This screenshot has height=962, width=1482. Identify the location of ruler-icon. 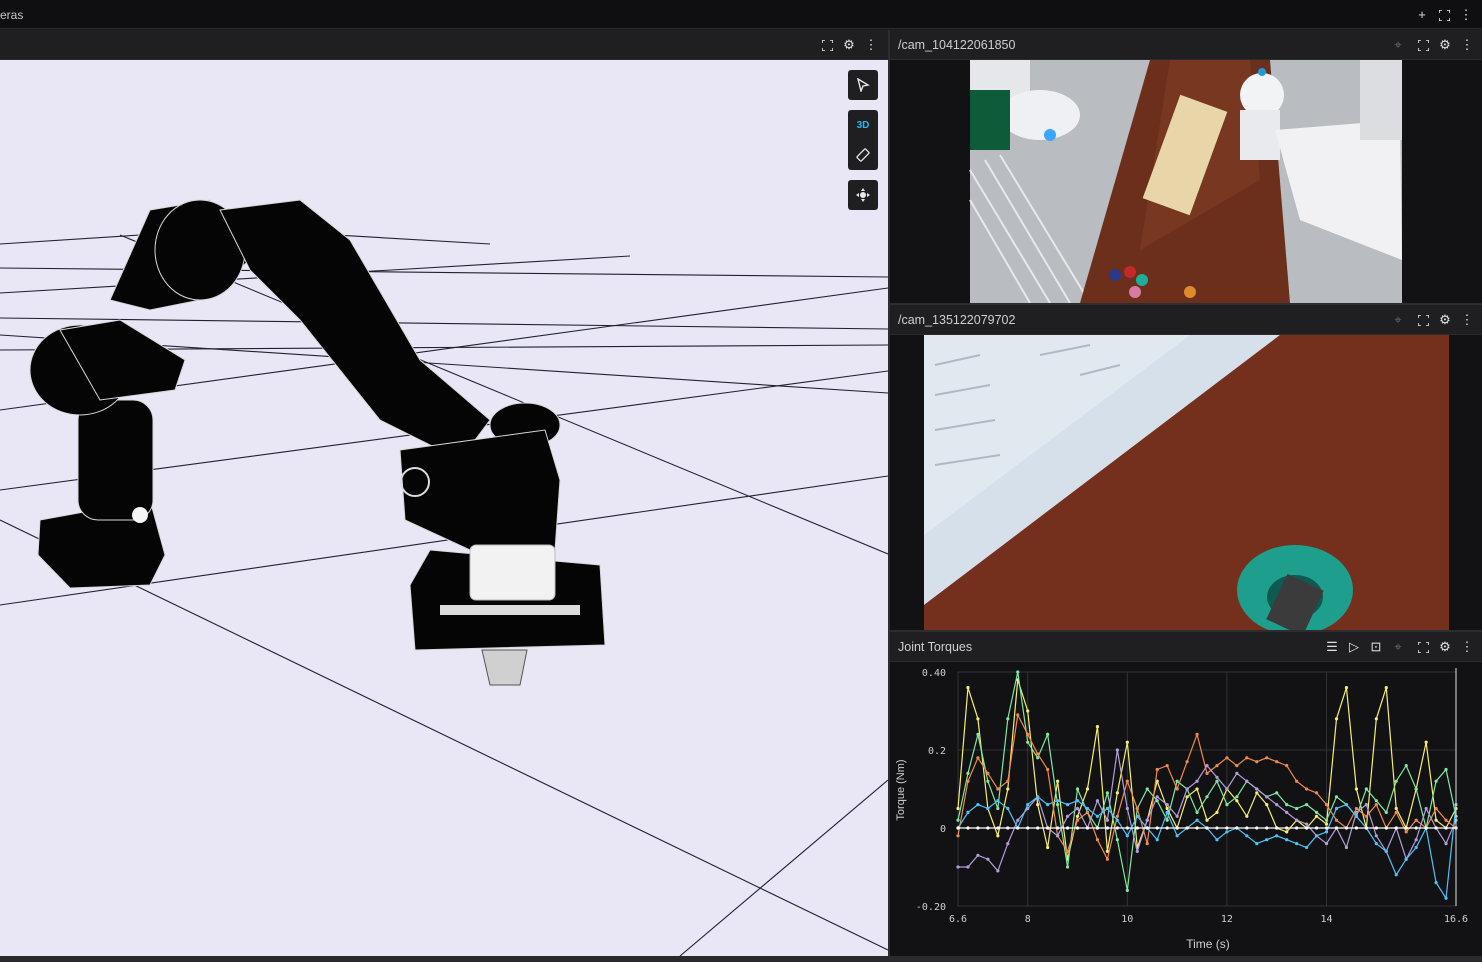
(863, 155).